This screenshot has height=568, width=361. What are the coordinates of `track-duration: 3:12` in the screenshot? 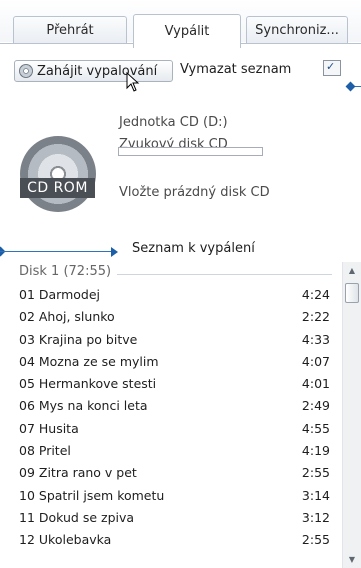 It's located at (315, 517).